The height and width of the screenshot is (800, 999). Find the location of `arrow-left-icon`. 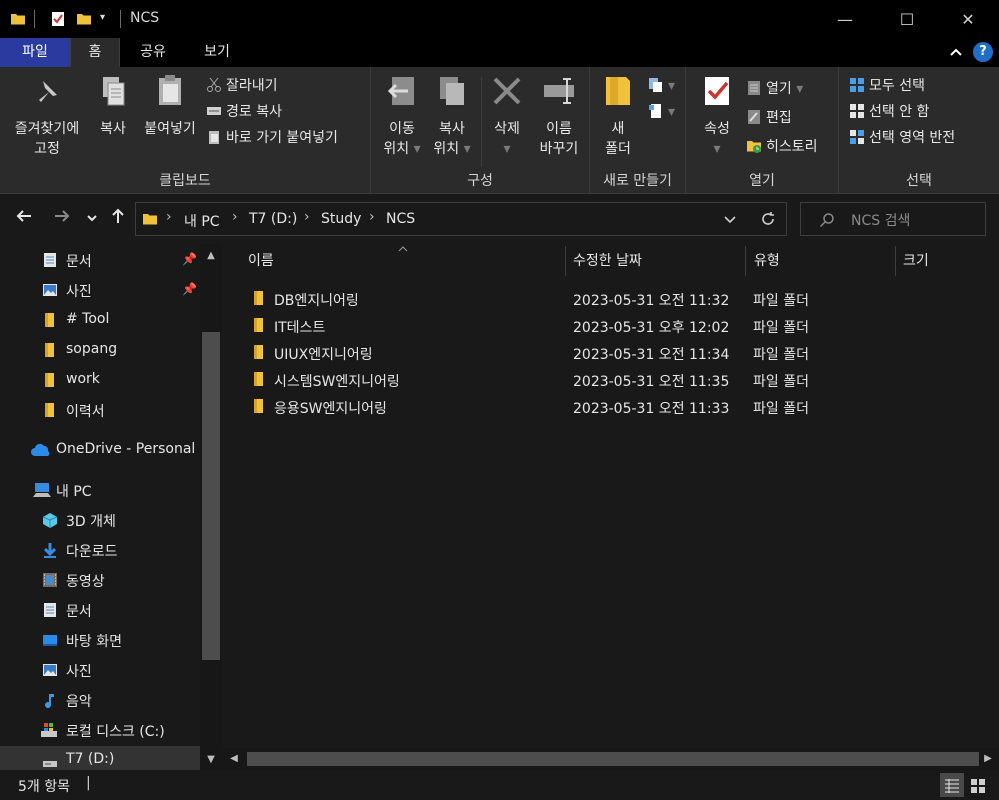

arrow-left-icon is located at coordinates (23, 216).